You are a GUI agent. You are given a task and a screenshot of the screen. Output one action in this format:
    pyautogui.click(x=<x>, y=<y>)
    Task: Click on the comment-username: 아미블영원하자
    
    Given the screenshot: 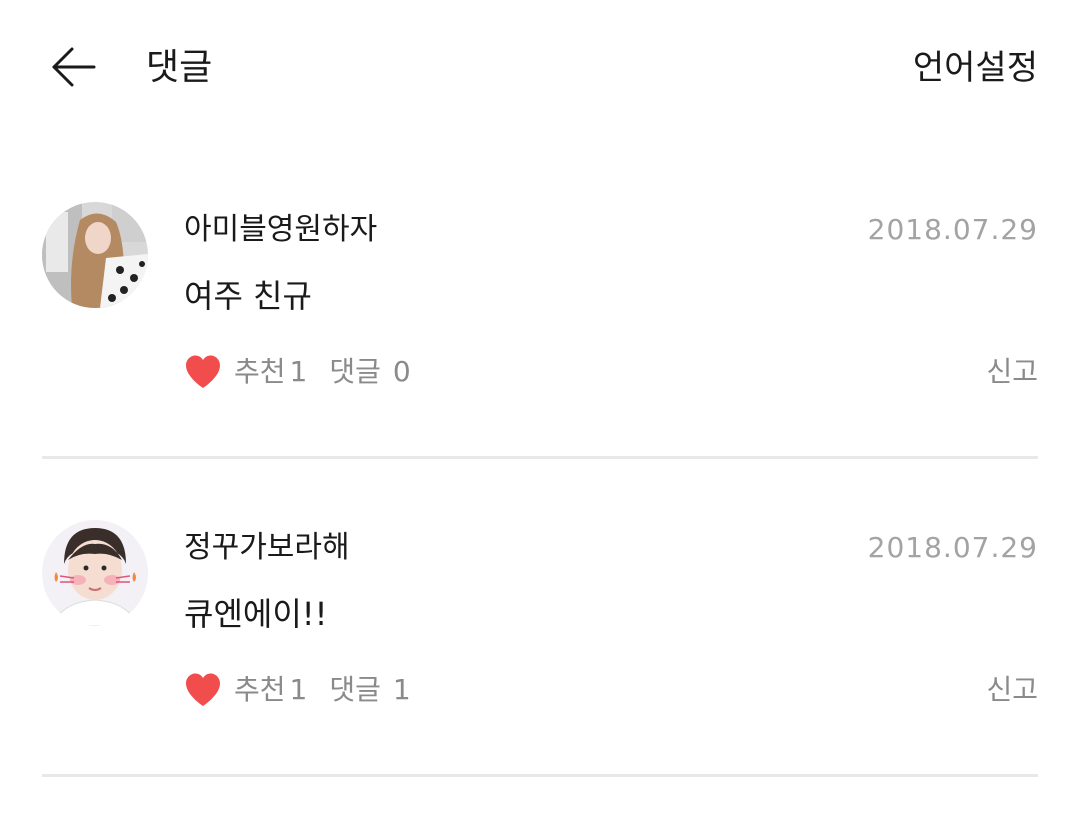 What is the action you would take?
    pyautogui.click(x=280, y=230)
    